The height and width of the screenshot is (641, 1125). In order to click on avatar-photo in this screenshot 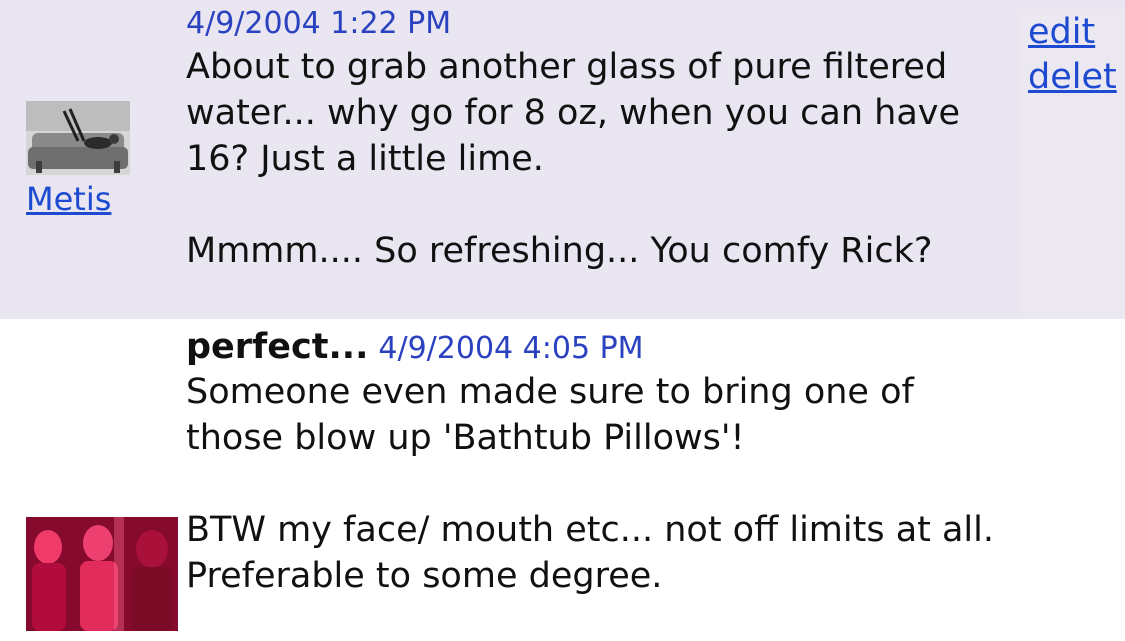, I will do `click(102, 574)`.